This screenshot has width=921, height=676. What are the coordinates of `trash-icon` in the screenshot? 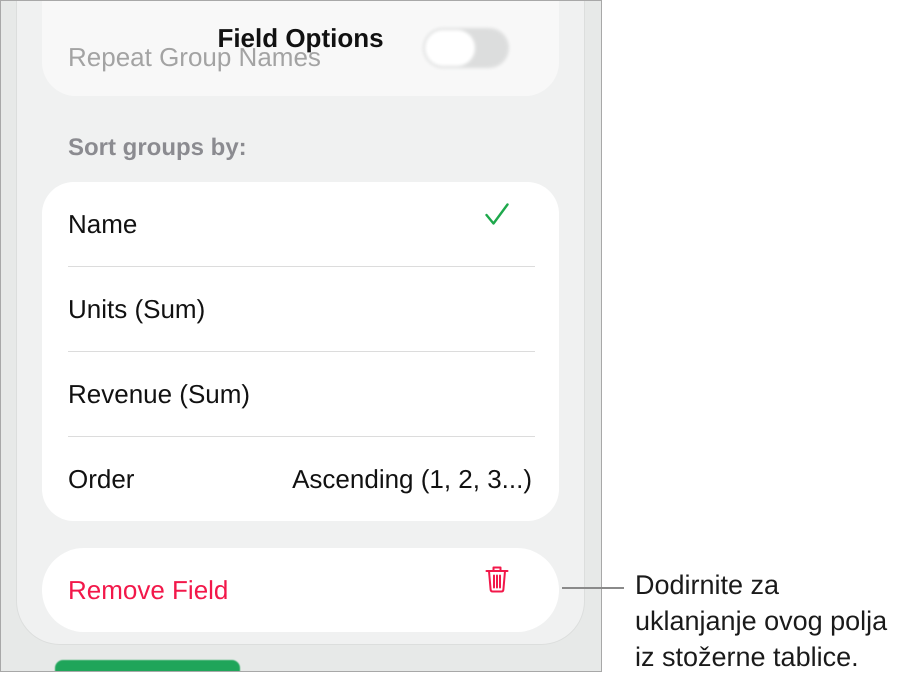 It's located at (497, 579).